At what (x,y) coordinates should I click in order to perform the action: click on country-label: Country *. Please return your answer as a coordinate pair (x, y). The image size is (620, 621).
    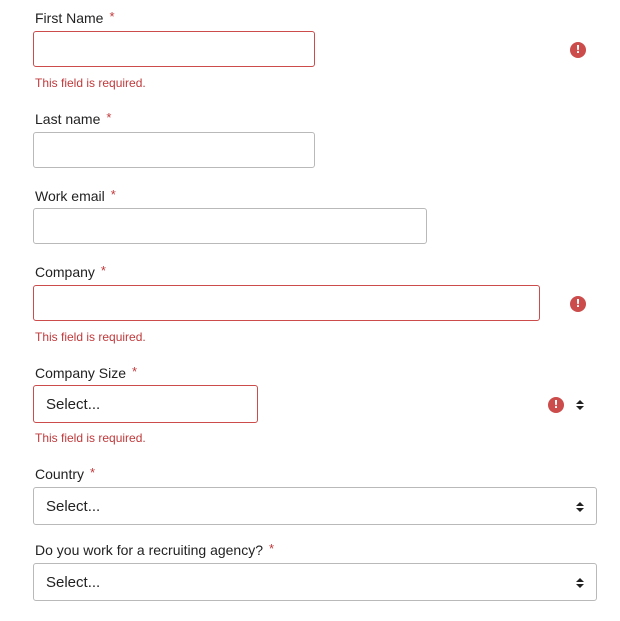
    Looking at the image, I should click on (65, 473).